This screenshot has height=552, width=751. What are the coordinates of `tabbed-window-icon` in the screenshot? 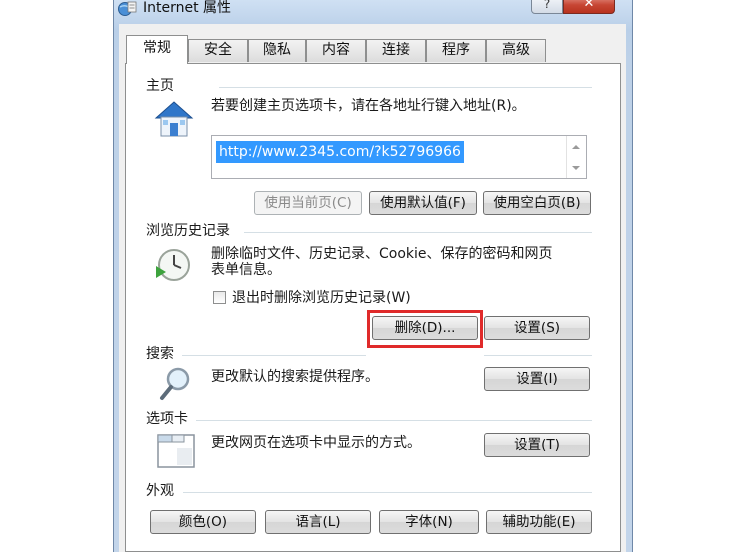 It's located at (176, 450).